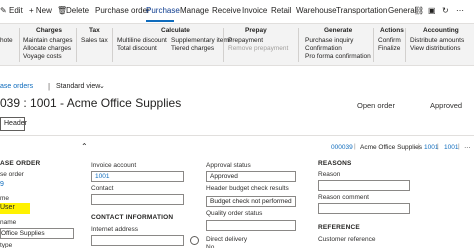  Describe the element at coordinates (364, 208) in the screenshot. I see `reason-comment-field` at that location.